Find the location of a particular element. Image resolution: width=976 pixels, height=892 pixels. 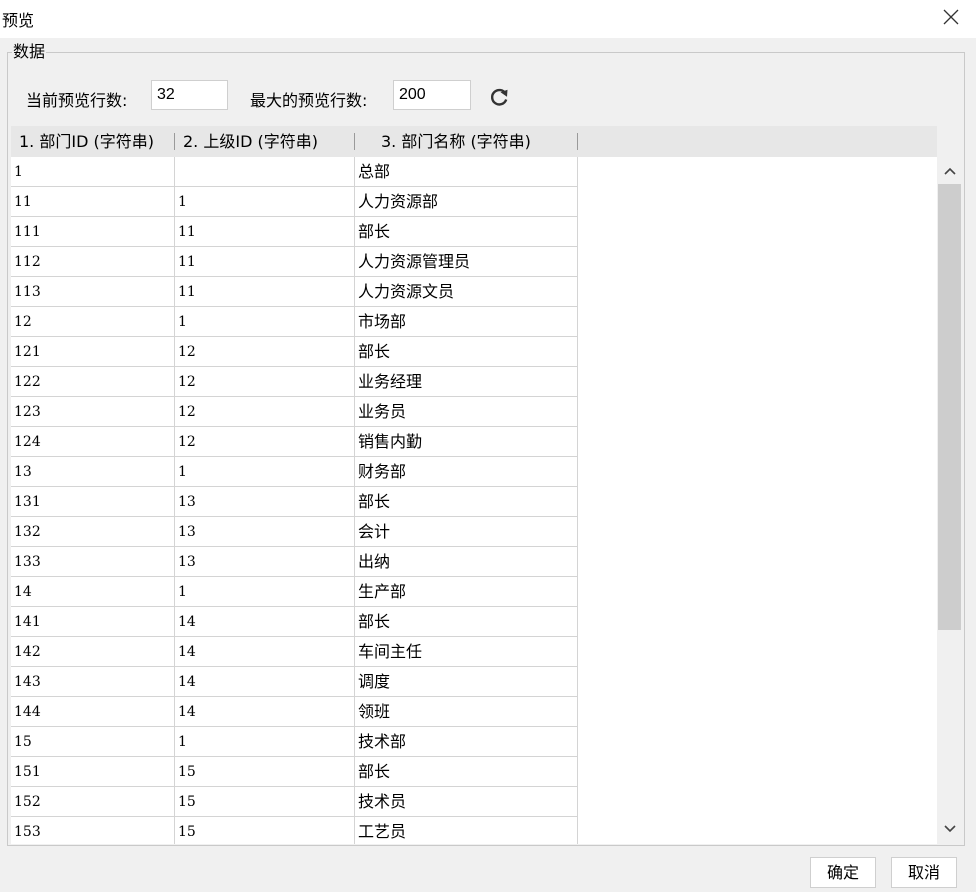

max-rows-label: 最大的预览行数: is located at coordinates (309, 100).